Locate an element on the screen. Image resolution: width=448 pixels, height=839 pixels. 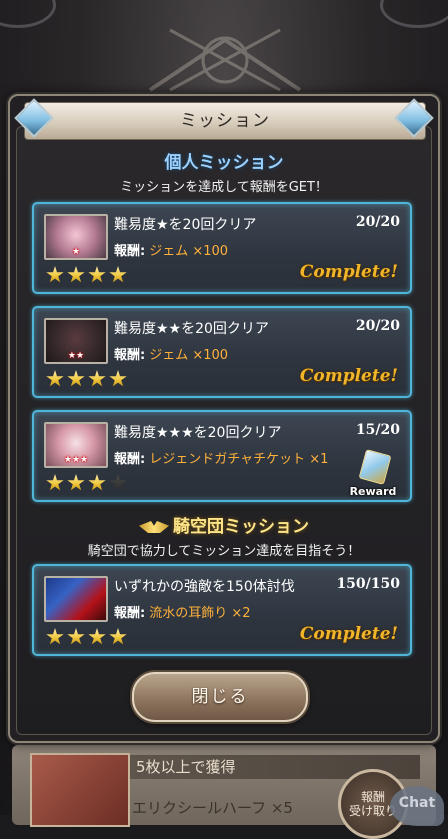
quest-thumbnail: ★ is located at coordinates (76, 237).